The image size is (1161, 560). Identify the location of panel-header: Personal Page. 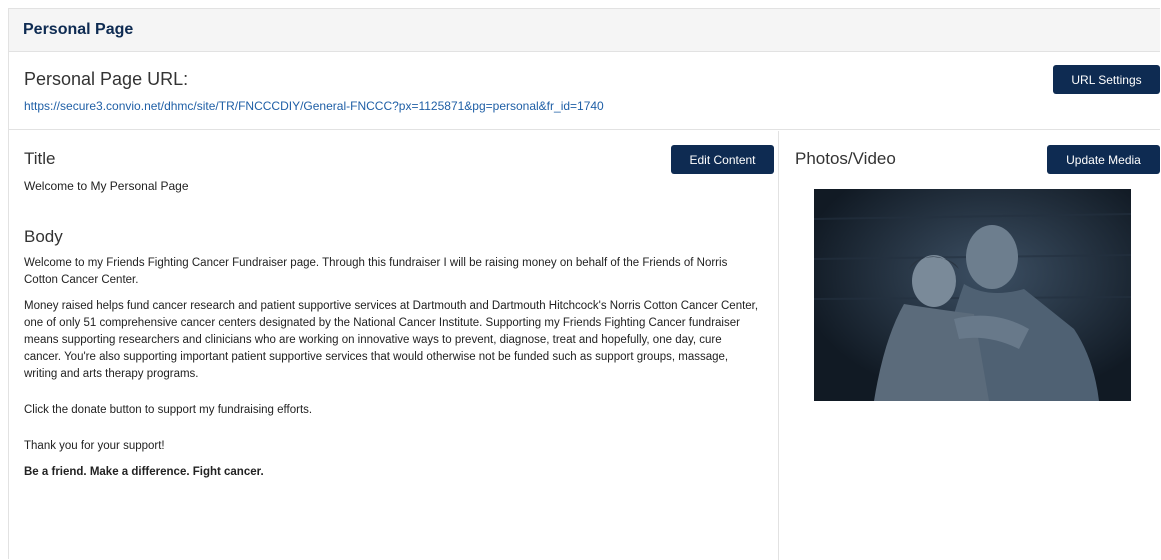
(584, 30).